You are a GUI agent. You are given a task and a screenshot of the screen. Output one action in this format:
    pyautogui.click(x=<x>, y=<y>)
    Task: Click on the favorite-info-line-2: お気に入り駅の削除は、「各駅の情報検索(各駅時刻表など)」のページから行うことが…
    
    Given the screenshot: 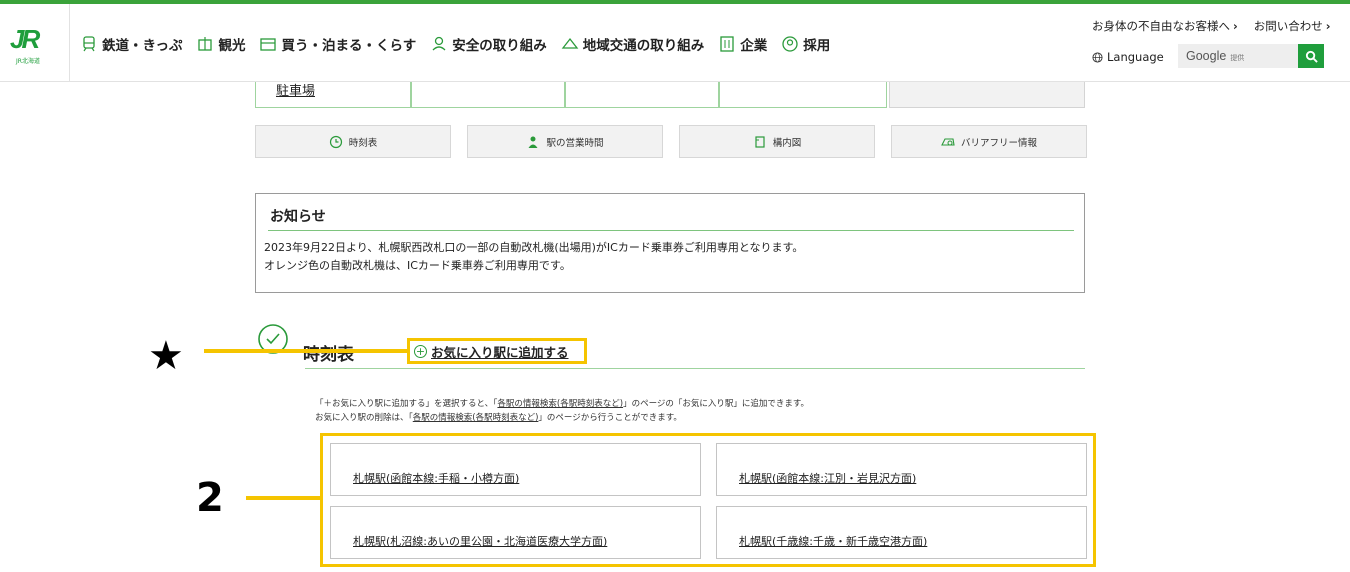 What is the action you would take?
    pyautogui.click(x=498, y=418)
    